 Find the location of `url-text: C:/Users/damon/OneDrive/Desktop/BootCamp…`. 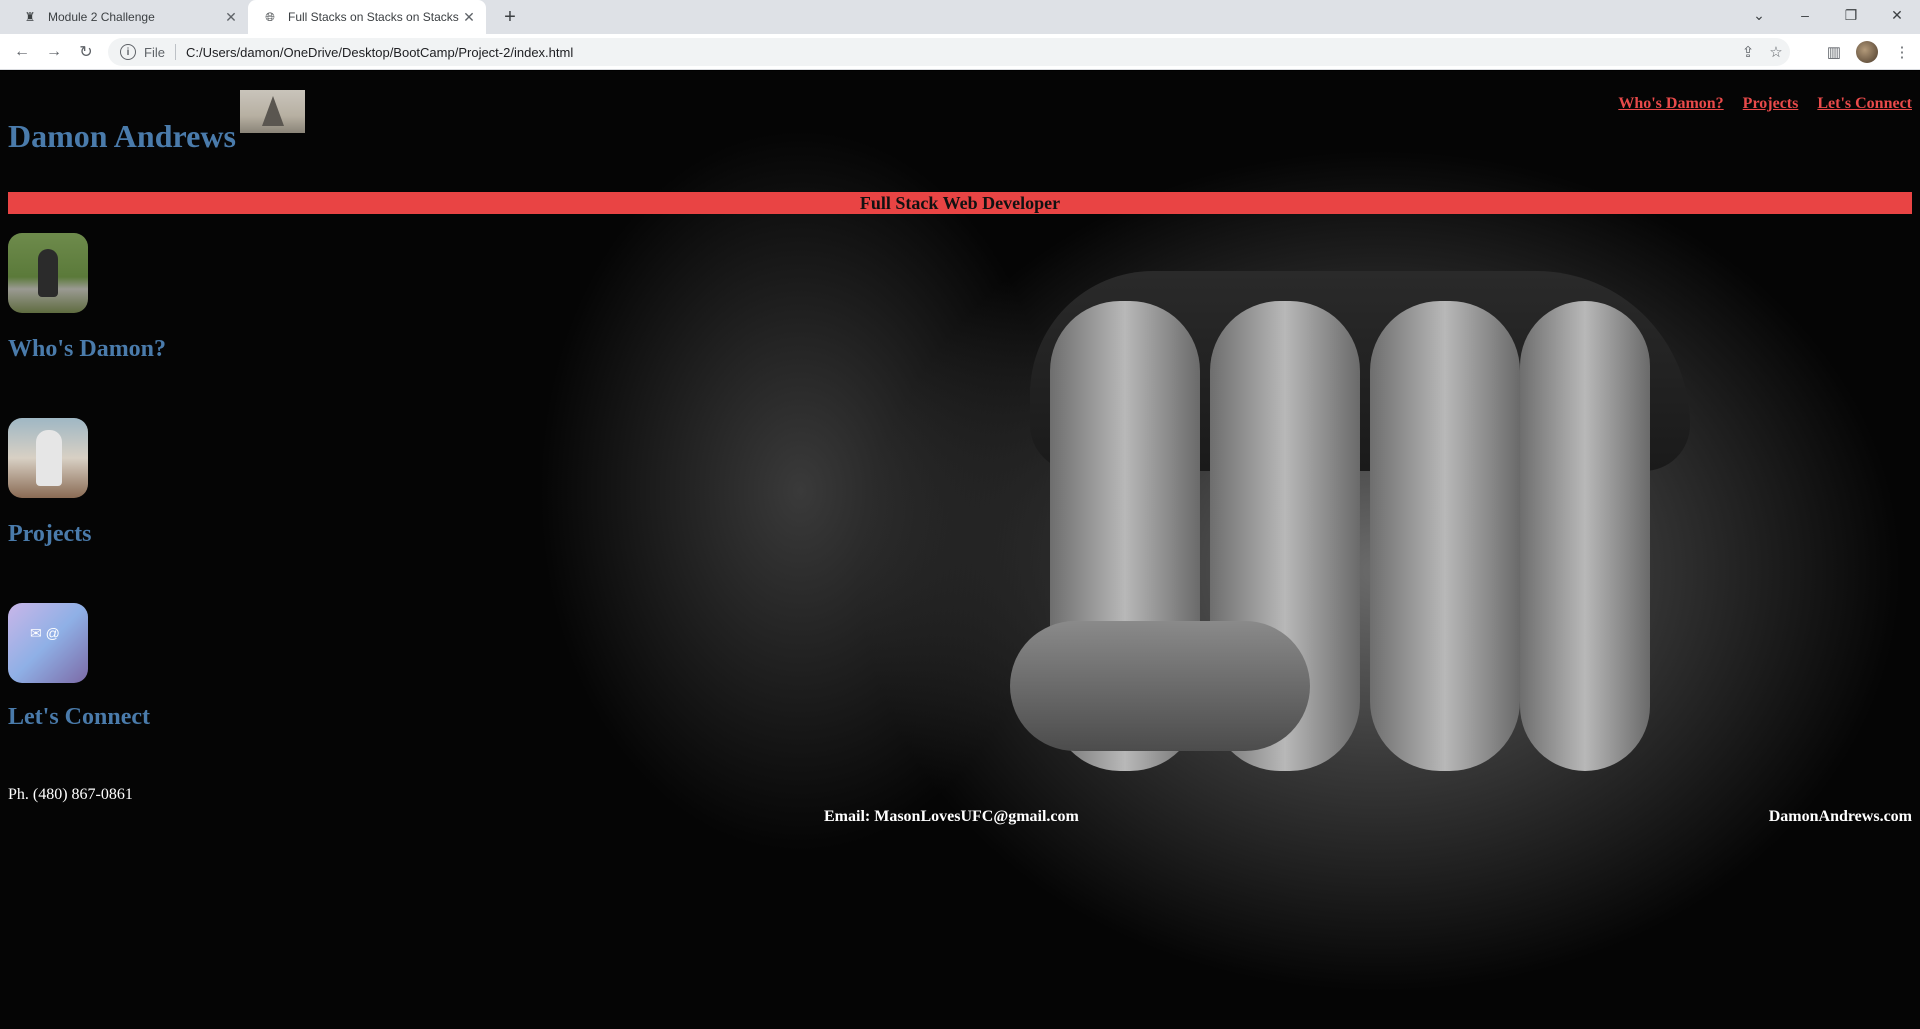

url-text: C:/Users/damon/OneDrive/Desktop/BootCamp… is located at coordinates (960, 52).